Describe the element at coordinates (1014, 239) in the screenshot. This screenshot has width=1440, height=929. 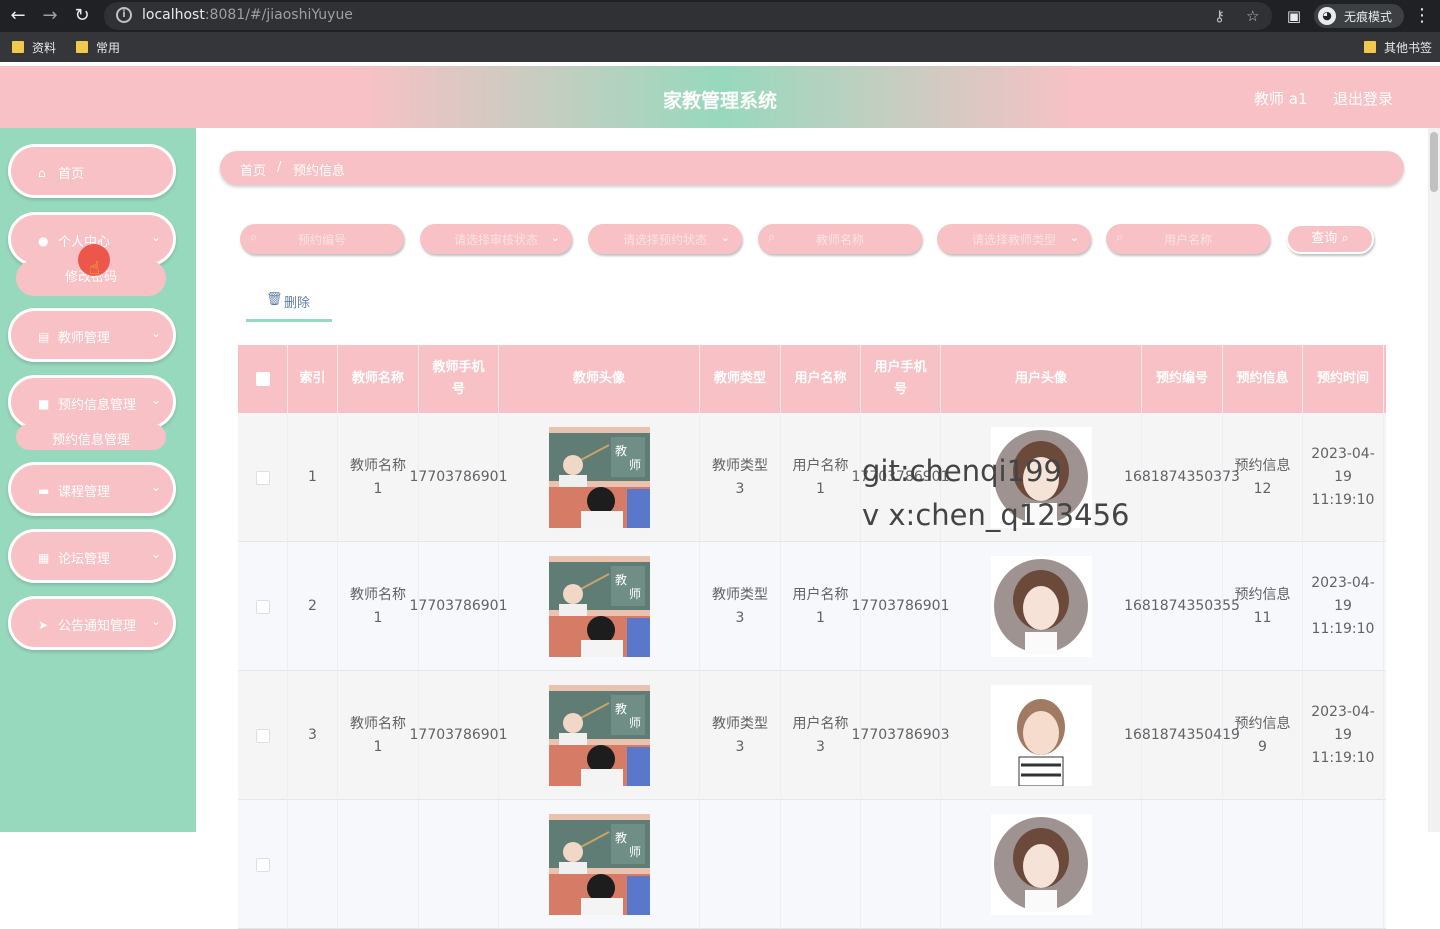
I see `teacher-type-select: 请选择教师类型 ⌄` at that location.